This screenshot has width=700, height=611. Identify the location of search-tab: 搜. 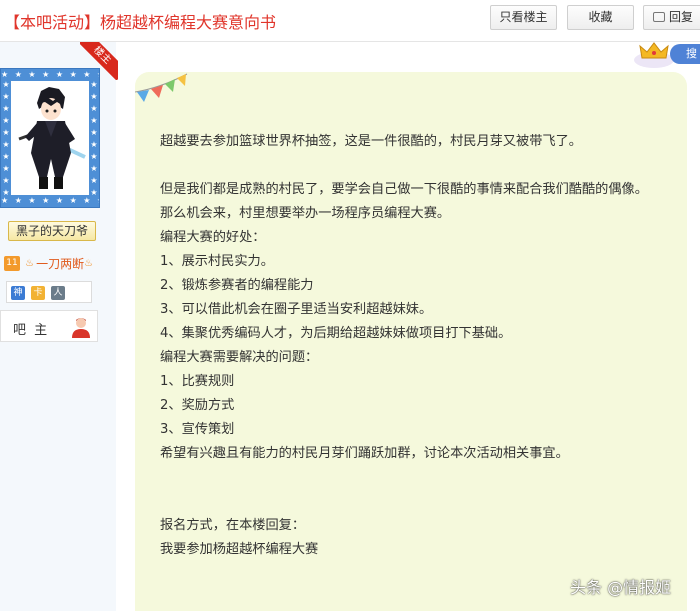
(685, 54).